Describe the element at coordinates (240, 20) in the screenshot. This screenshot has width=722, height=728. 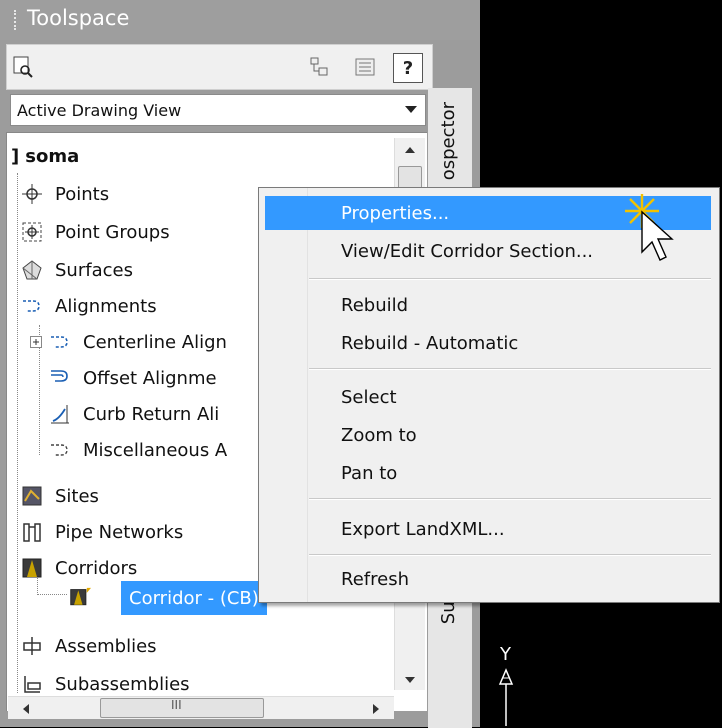
I see `toolspace-titlebar: Toolspace` at that location.